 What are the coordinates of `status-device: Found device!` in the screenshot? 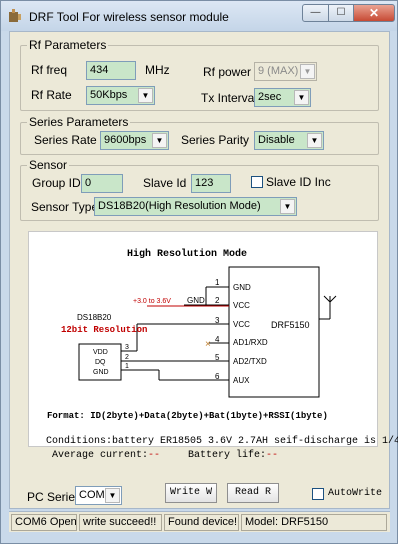 It's located at (201, 522).